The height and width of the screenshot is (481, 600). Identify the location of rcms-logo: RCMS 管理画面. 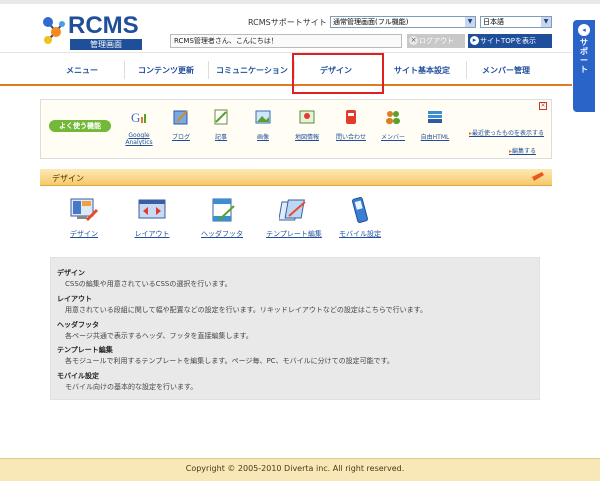
(95, 32).